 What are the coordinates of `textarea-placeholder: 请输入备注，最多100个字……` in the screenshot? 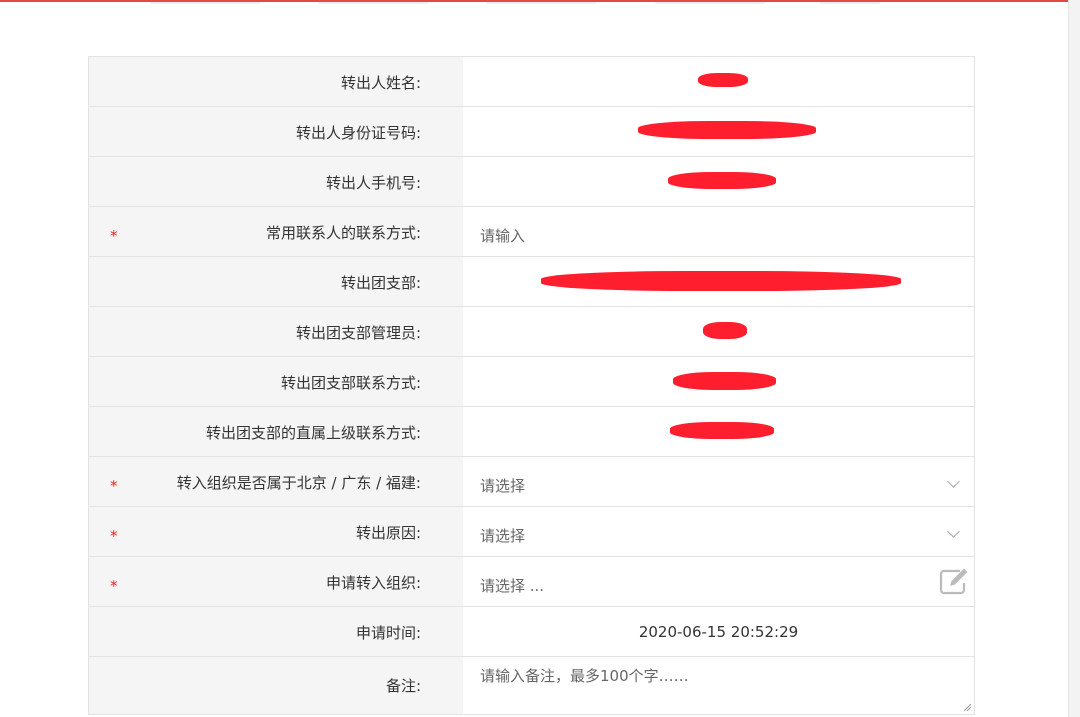 It's located at (584, 676).